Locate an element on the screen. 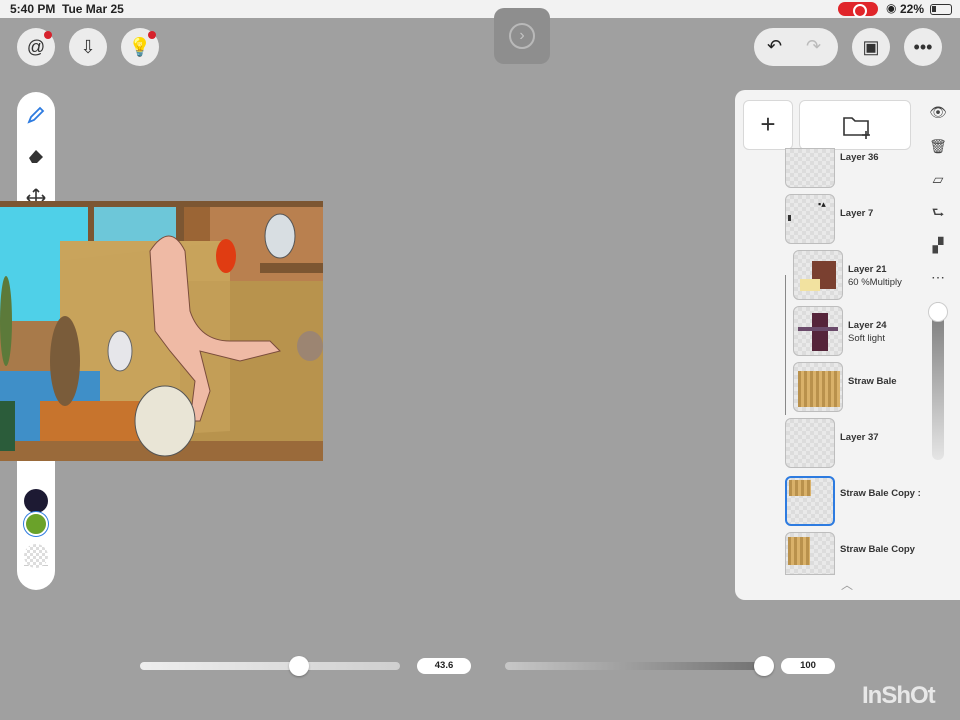 Image resolution: width=960 pixels, height=720 pixels. screen-record-icon is located at coordinates (858, 10).